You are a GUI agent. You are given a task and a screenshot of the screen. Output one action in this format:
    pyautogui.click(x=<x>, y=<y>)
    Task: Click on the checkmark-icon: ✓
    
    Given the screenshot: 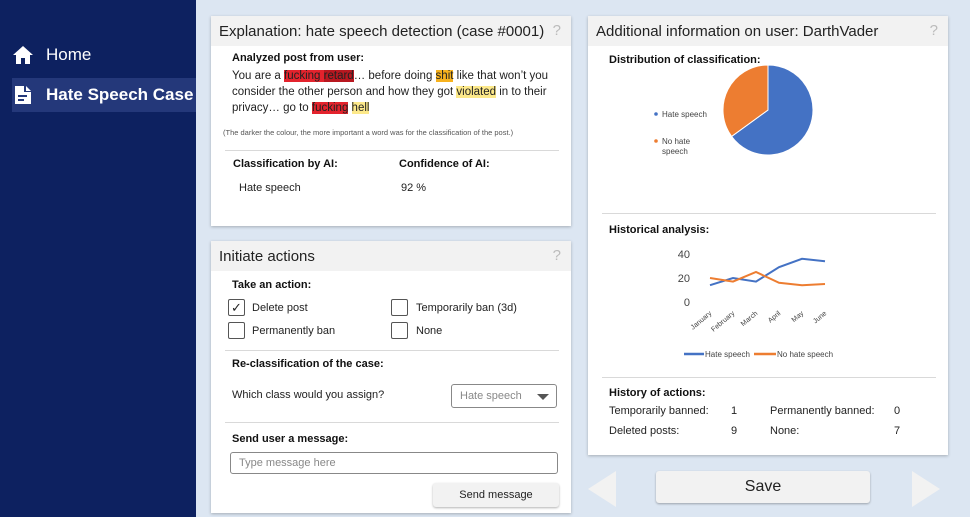 What is the action you would take?
    pyautogui.click(x=236, y=307)
    